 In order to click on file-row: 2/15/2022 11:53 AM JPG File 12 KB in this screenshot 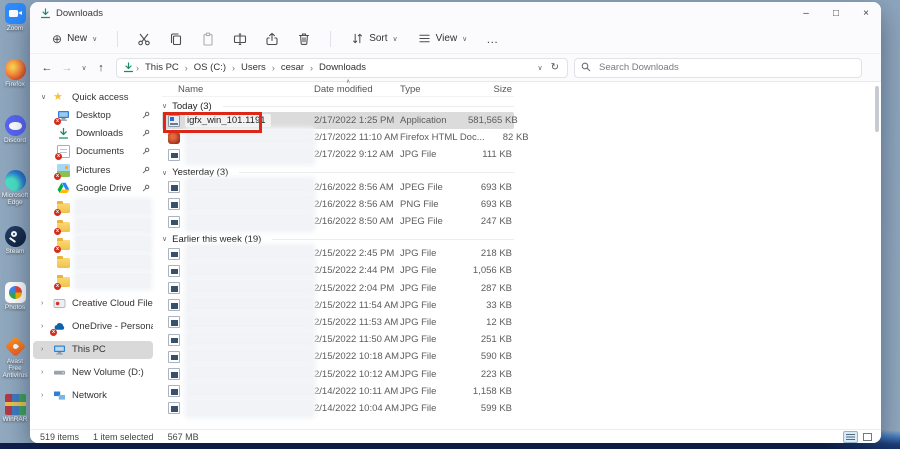, I will do `click(338, 322)`.